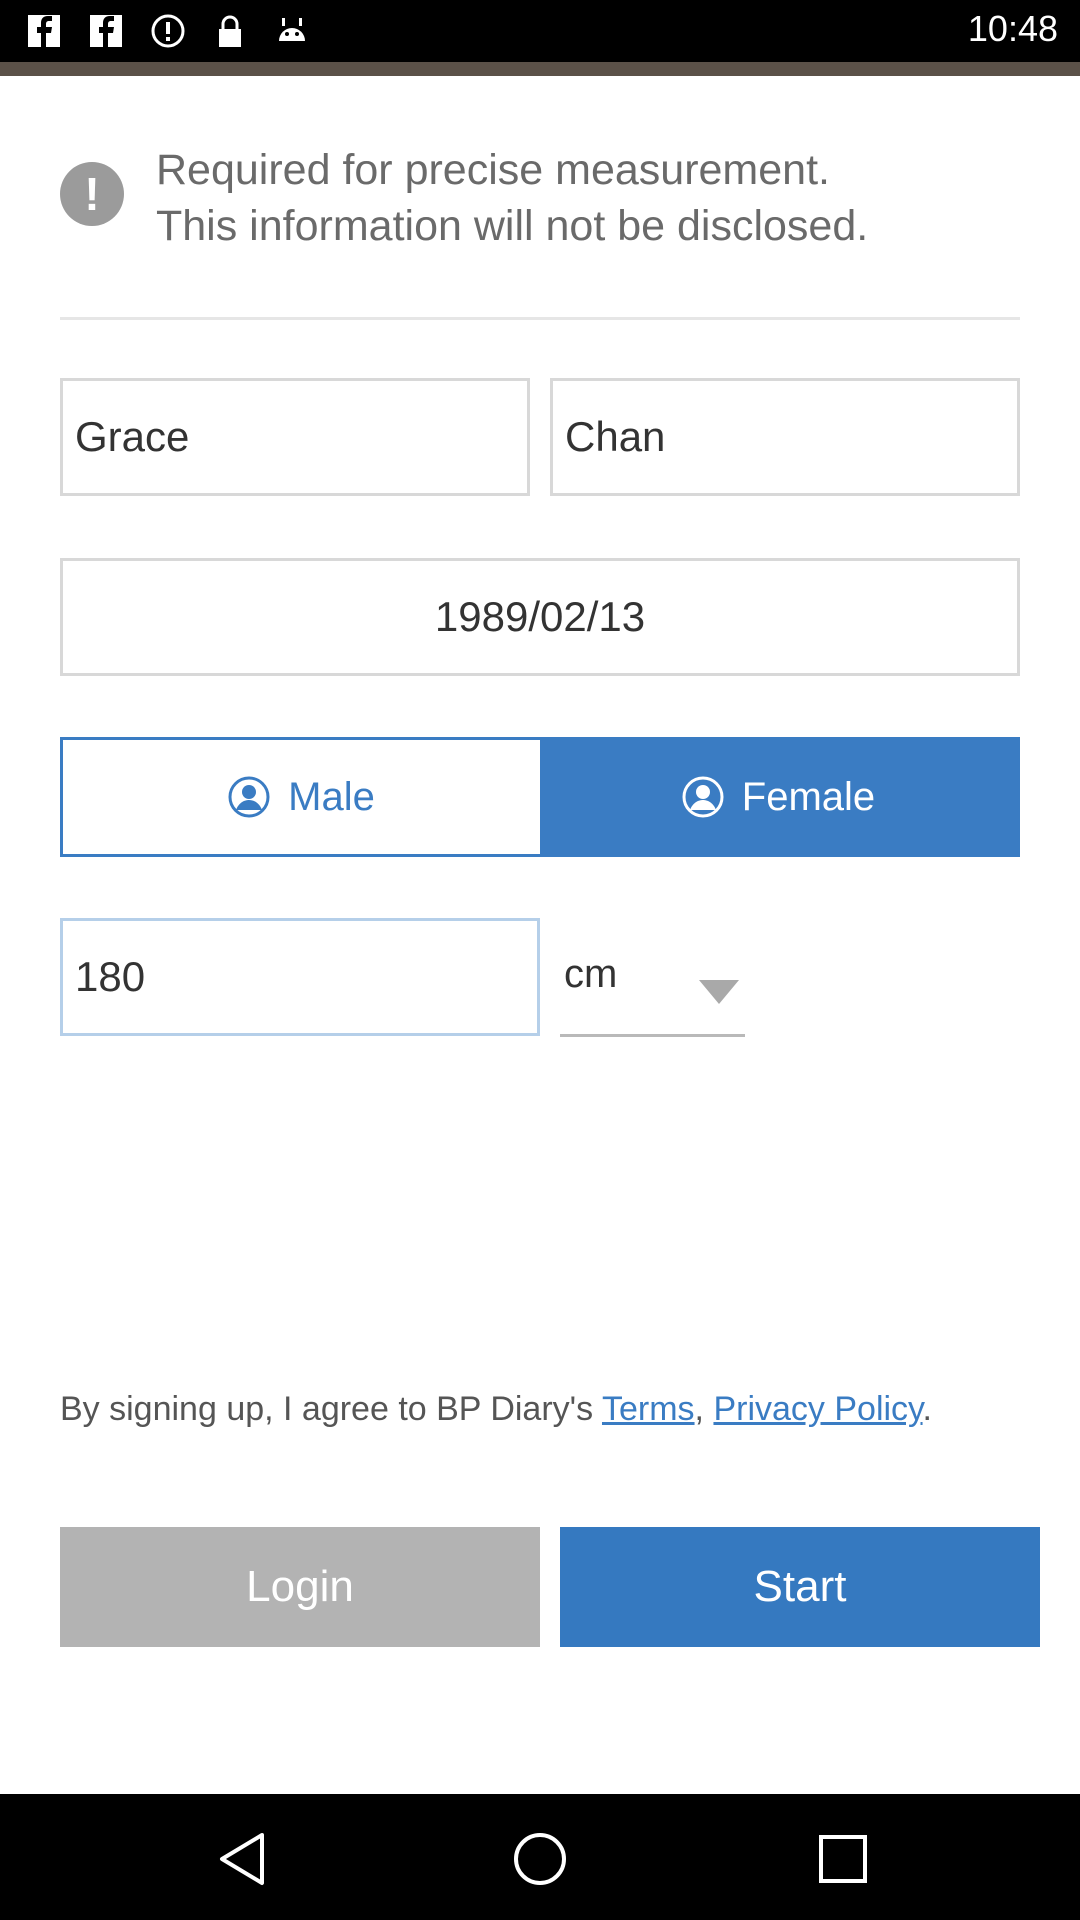  Describe the element at coordinates (843, 1859) in the screenshot. I see `recents-icon` at that location.